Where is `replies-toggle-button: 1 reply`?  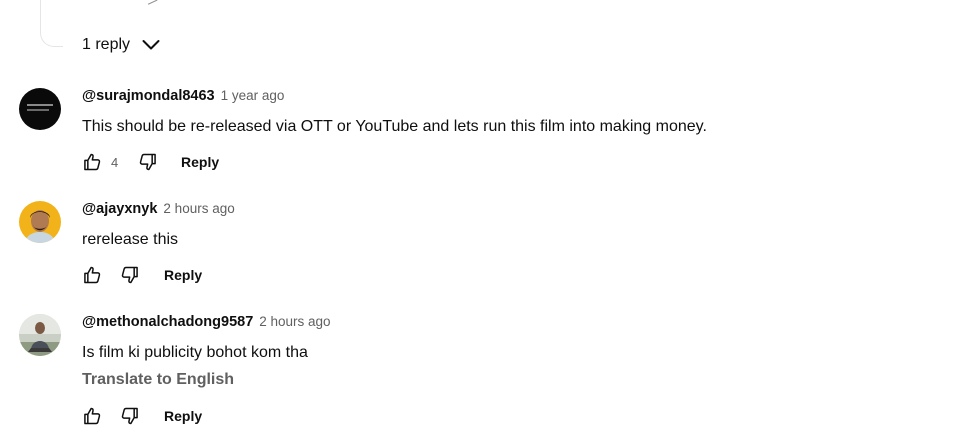 replies-toggle-button: 1 reply is located at coordinates (121, 45).